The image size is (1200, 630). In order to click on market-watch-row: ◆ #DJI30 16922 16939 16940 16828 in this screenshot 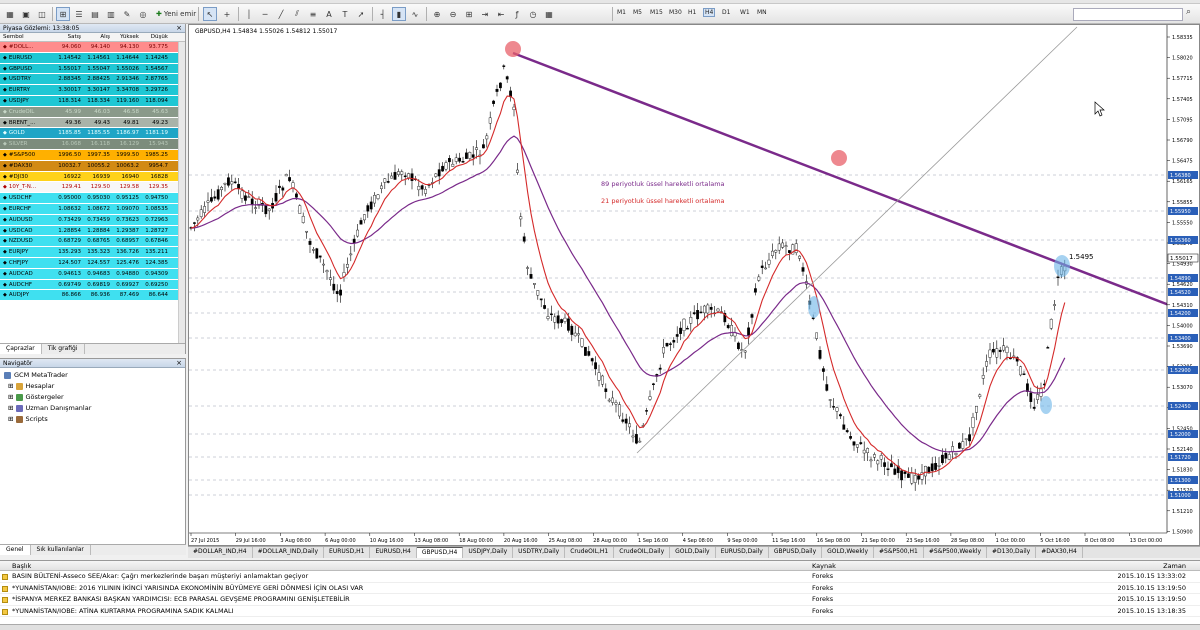, I will do `click(92, 177)`.